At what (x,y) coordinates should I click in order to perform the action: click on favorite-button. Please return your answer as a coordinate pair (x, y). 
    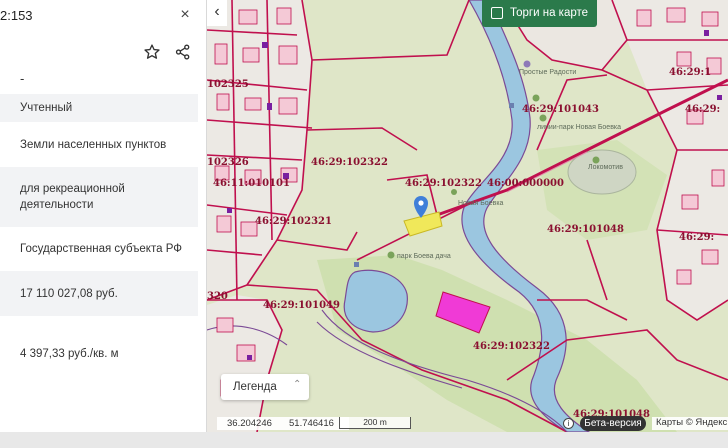
    Looking at the image, I should click on (152, 53).